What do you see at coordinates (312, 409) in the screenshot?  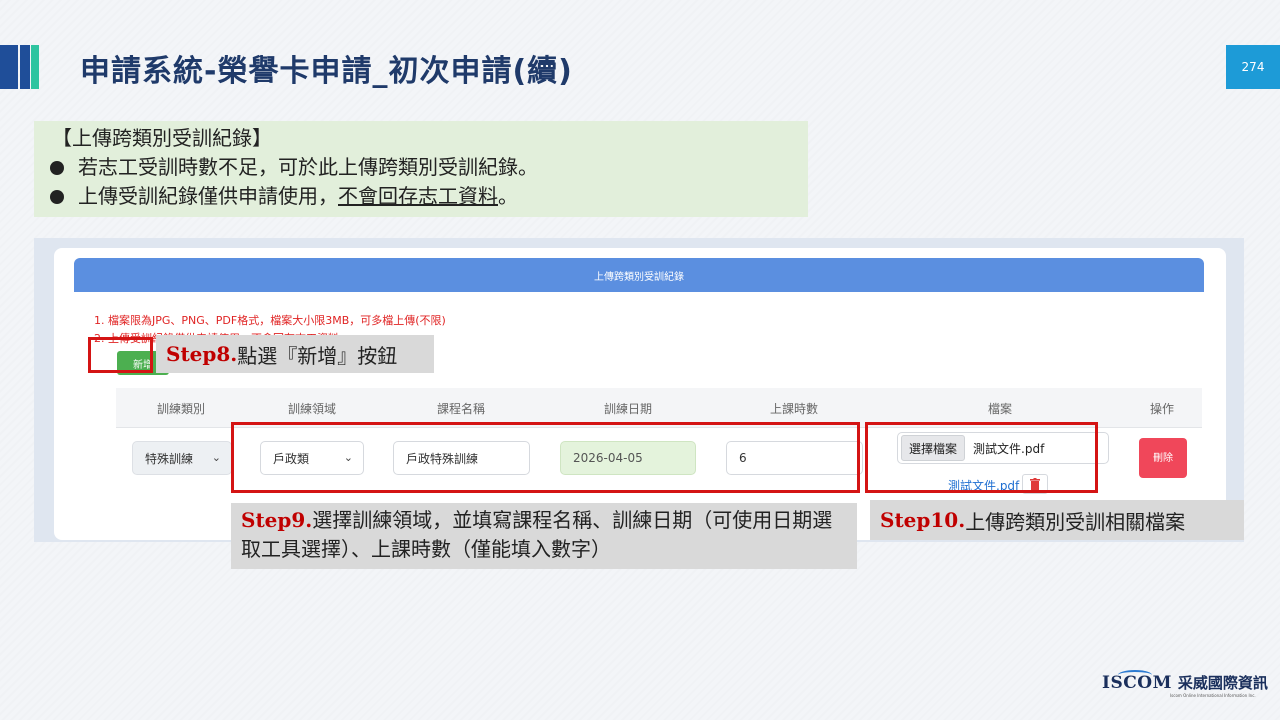 I see `col-domain: 訓練領域` at bounding box center [312, 409].